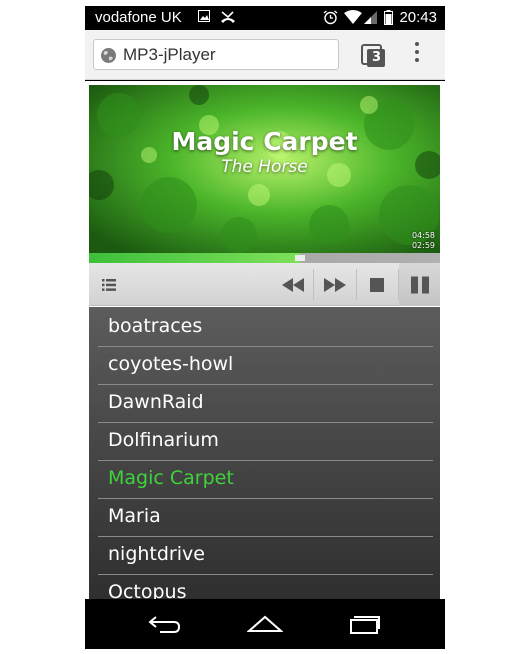 This screenshot has height=654, width=530. I want to click on stop-button, so click(377, 284).